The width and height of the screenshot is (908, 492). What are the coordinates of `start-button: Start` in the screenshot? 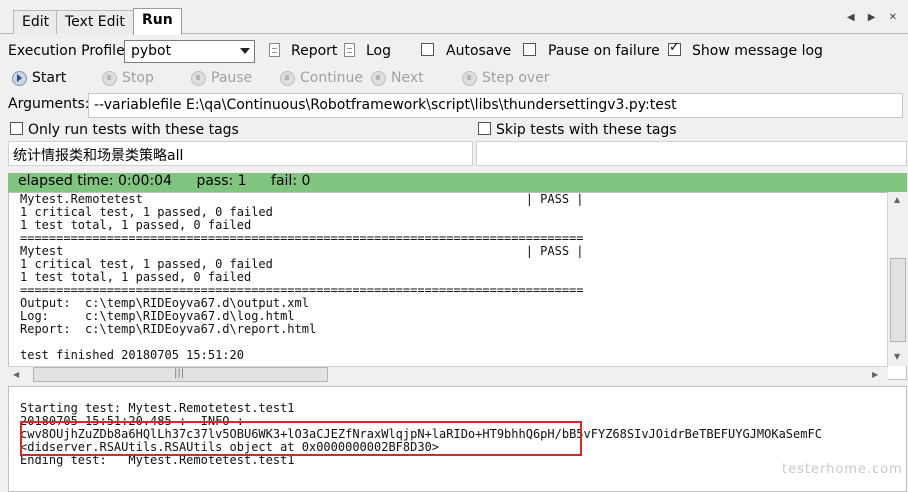 It's located at (39, 78).